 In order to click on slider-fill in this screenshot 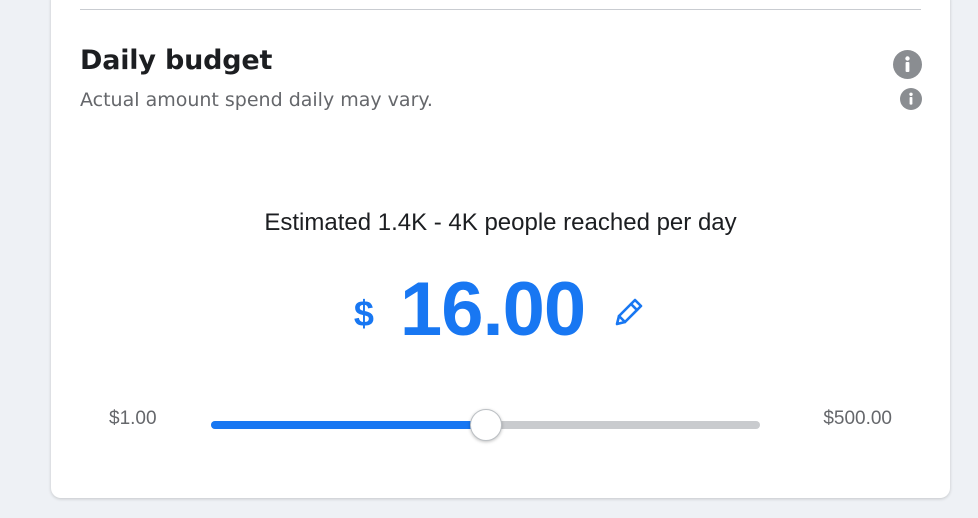, I will do `click(348, 425)`.